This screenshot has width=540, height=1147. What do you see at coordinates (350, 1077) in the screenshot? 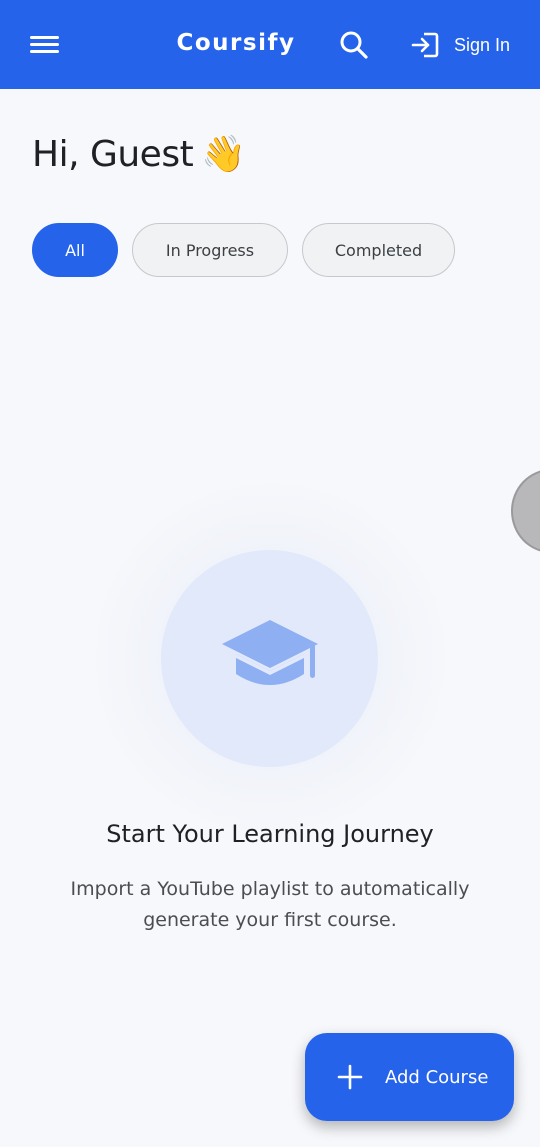
I see `plus-icon` at bounding box center [350, 1077].